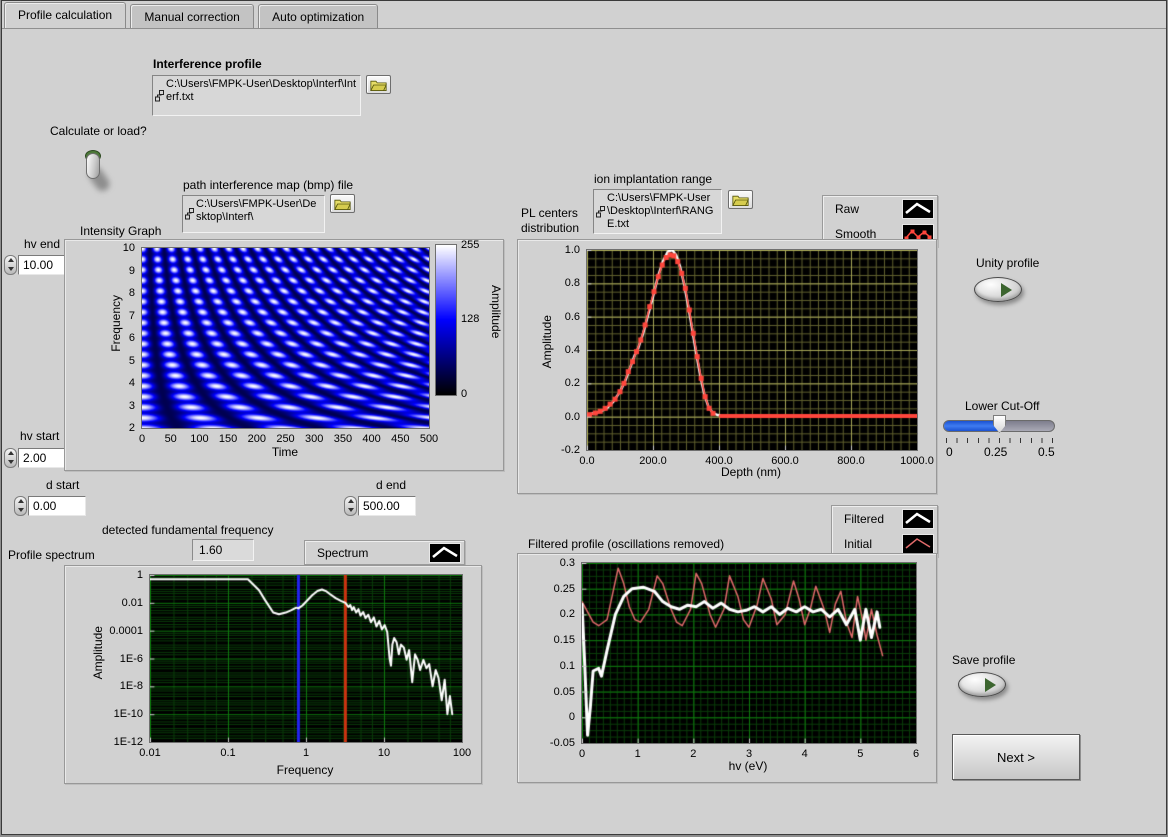 This screenshot has width=1168, height=837. I want to click on pl-y-axis-label: Amplitude, so click(547, 342).